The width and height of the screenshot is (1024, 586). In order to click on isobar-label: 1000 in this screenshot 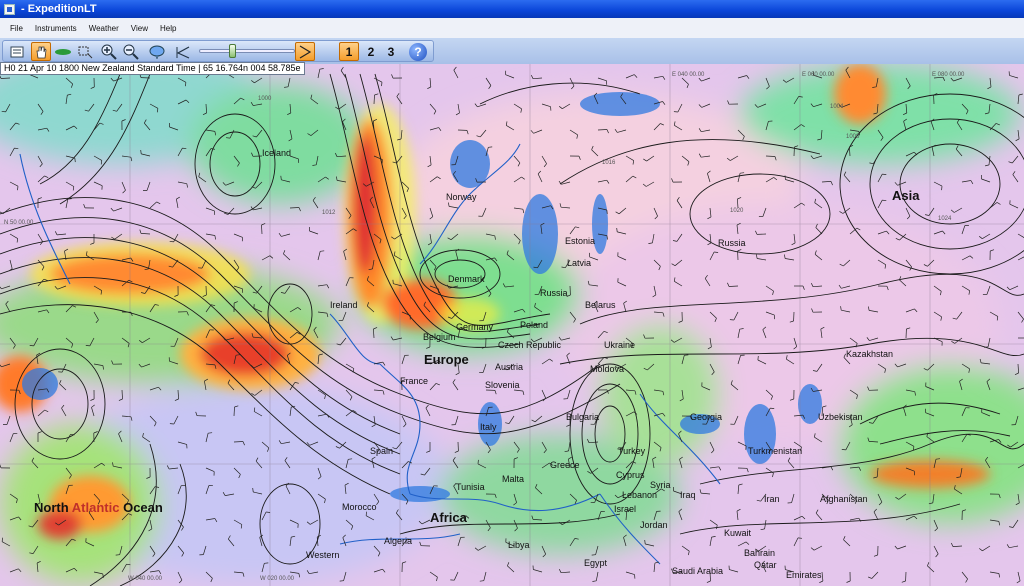, I will do `click(265, 99)`.